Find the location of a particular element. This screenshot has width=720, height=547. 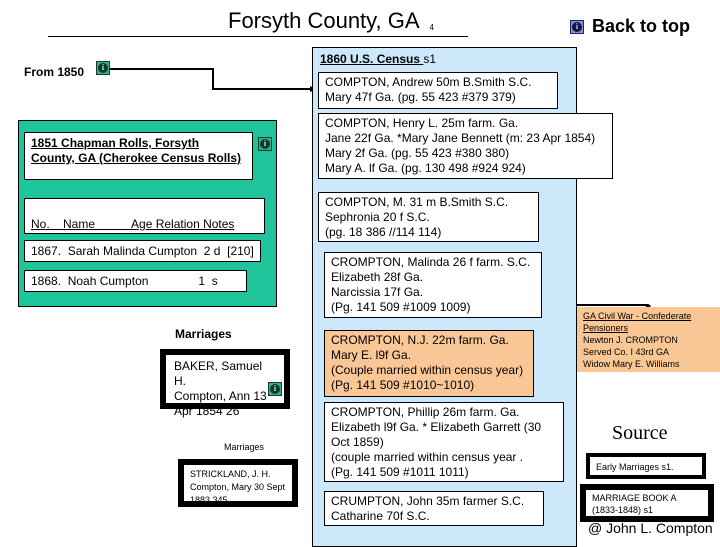

pension-heading: GA Civil War - Confederate Pensioners is located at coordinates (648, 322).